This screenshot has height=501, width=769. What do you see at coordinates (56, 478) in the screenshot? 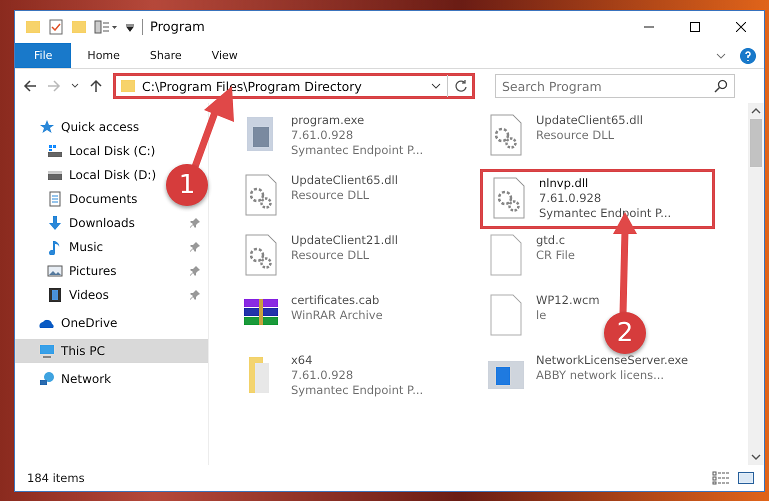
I see `item-count: 184 items` at bounding box center [56, 478].